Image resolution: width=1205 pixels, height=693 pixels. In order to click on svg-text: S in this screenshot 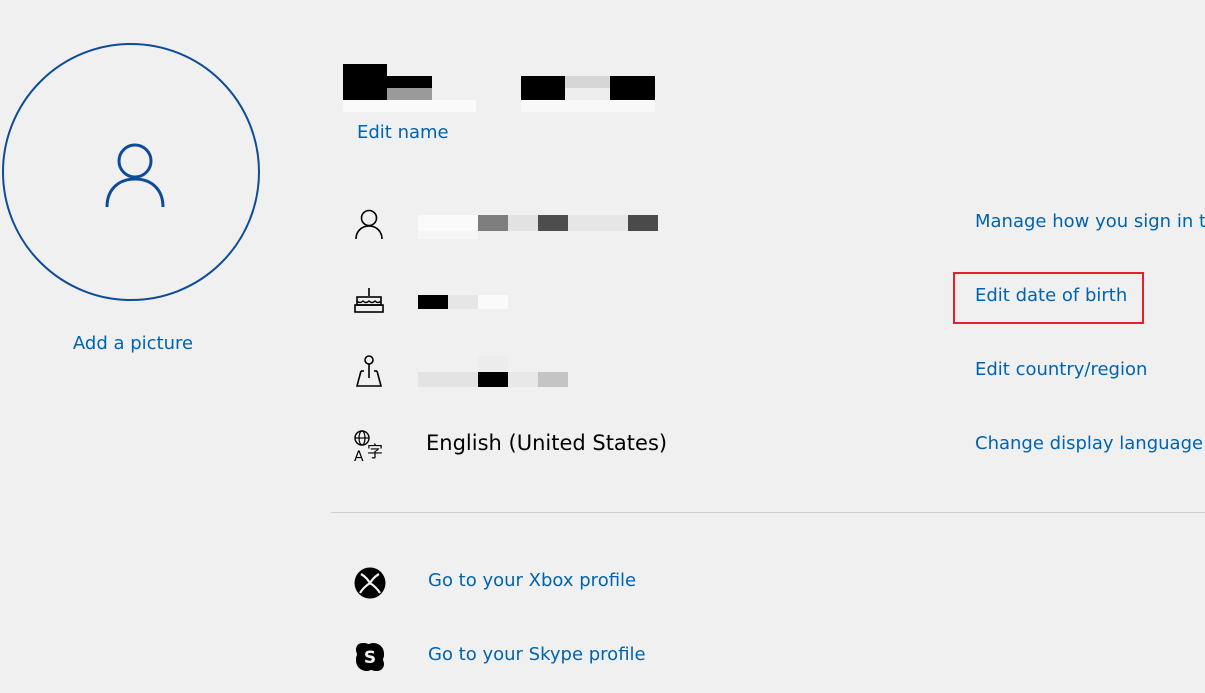, I will do `click(370, 658)`.